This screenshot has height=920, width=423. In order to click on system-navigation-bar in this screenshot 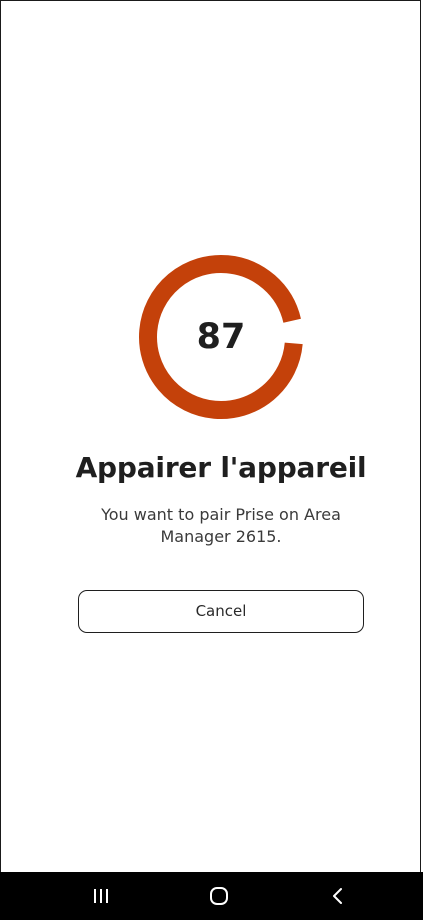, I will do `click(211, 896)`.